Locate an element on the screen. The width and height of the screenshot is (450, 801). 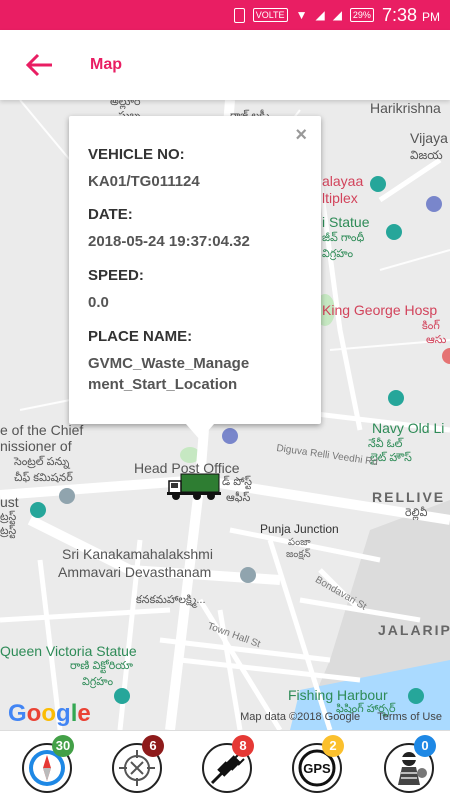
place-label: PLACE NAME: is located at coordinates (140, 336).